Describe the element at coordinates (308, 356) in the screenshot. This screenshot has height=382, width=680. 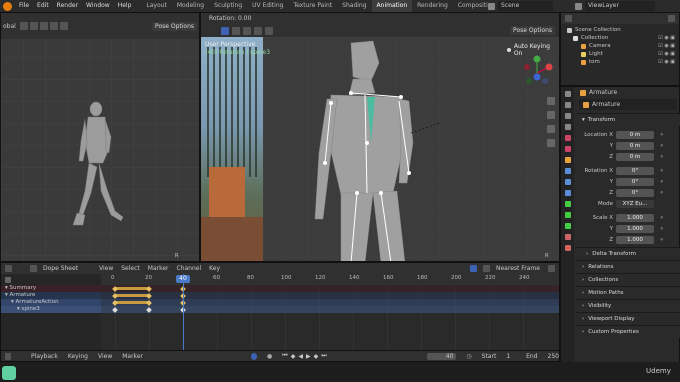
I see `play-icon: ▶` at that location.